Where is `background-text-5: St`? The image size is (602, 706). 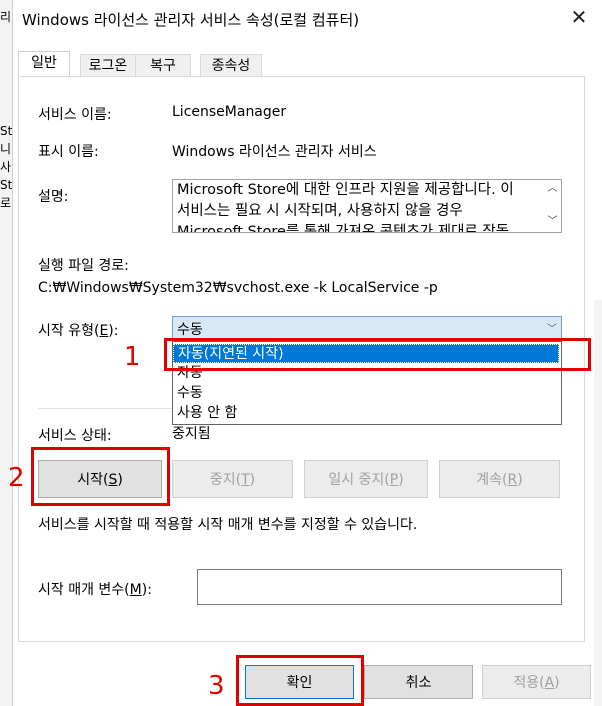 background-text-5: St is located at coordinates (6, 185).